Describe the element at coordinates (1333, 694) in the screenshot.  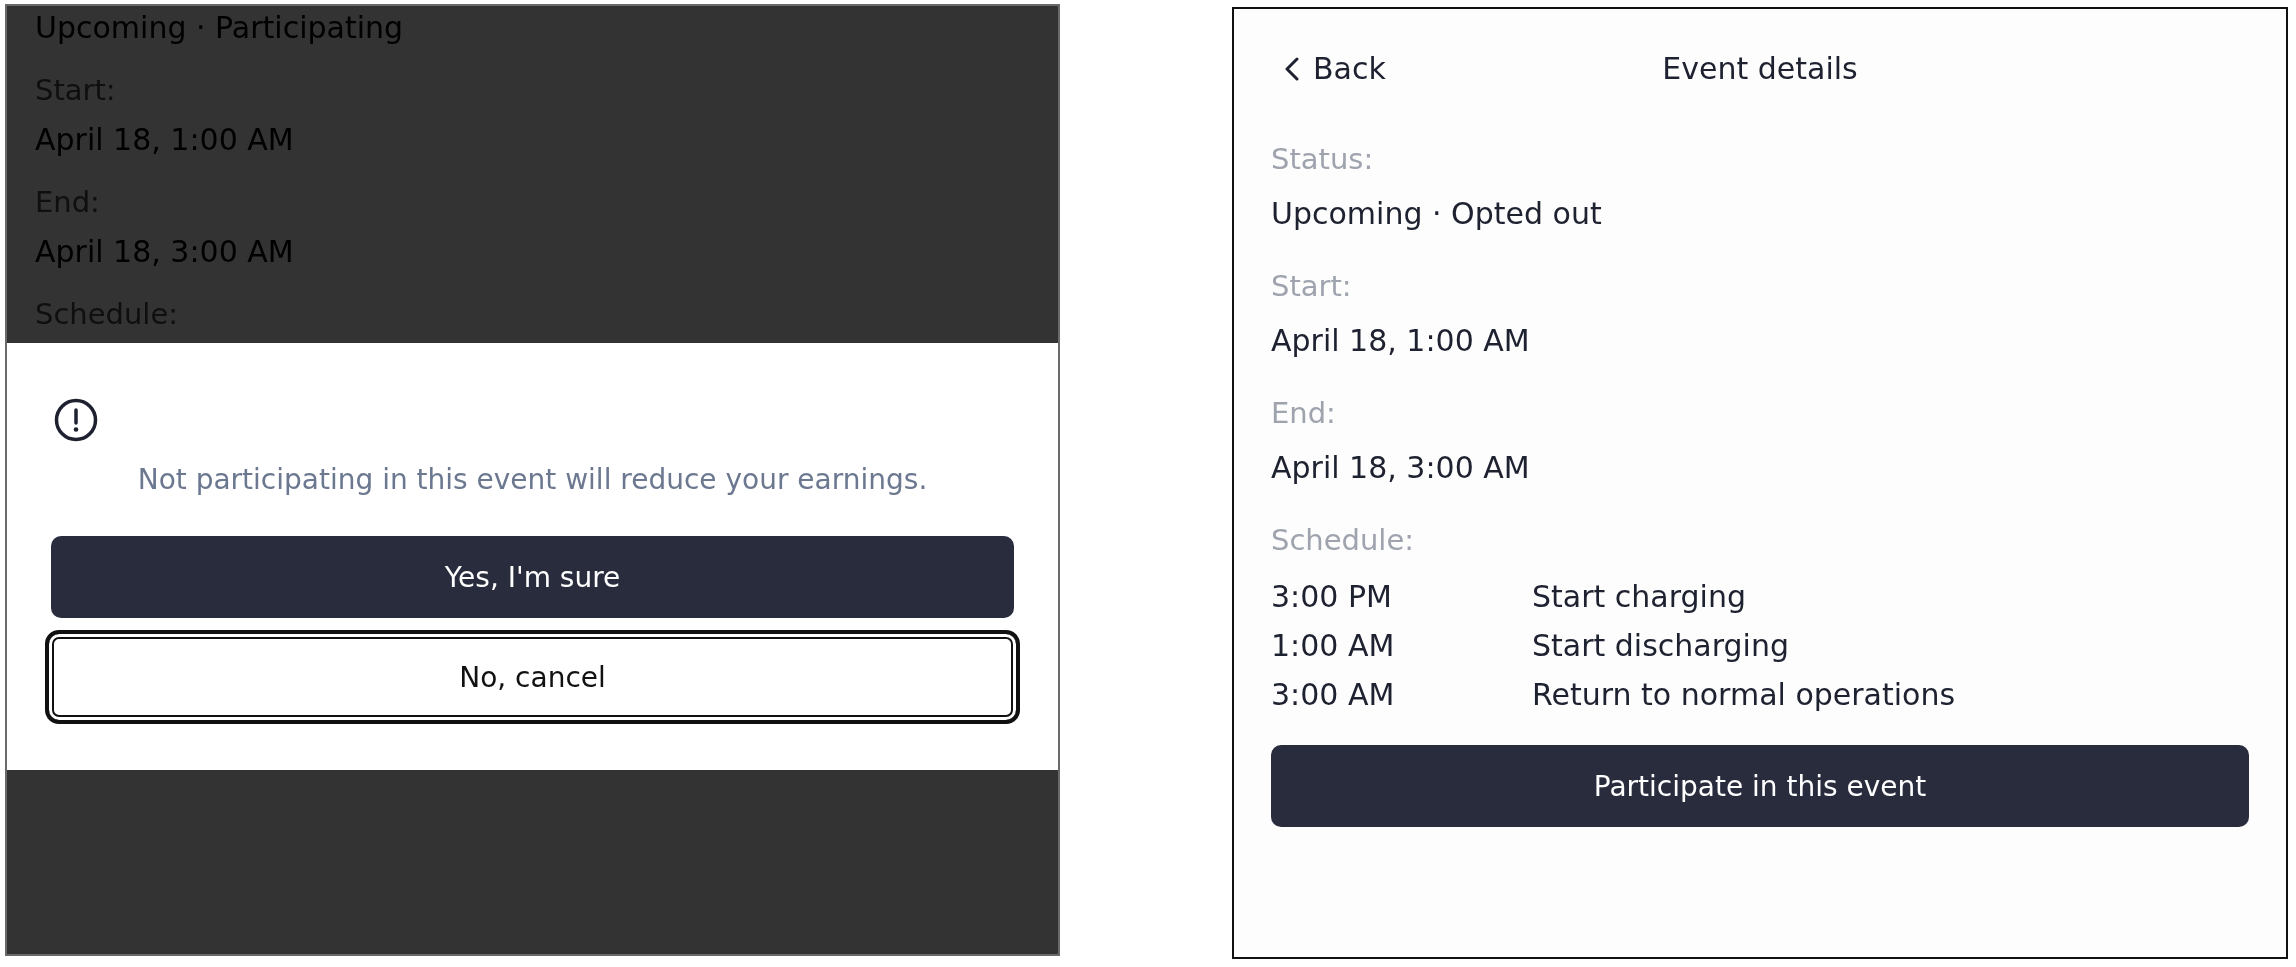
I see `schedule-time: 3:00 AM` at that location.